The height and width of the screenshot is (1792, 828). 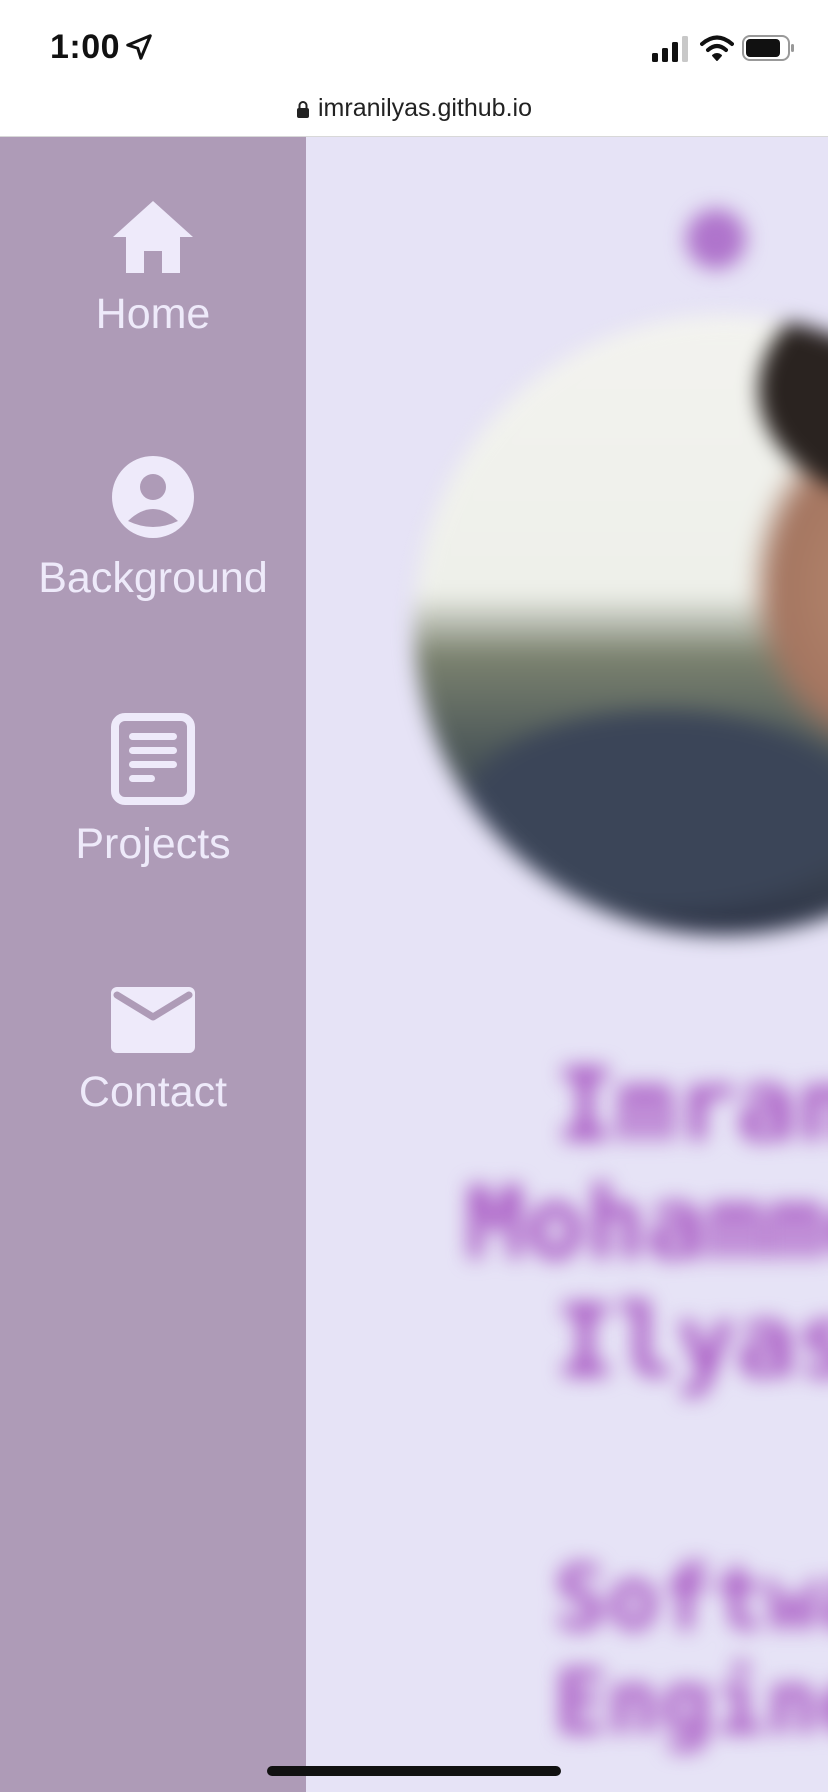 I want to click on user-circle-icon, so click(x=153, y=497).